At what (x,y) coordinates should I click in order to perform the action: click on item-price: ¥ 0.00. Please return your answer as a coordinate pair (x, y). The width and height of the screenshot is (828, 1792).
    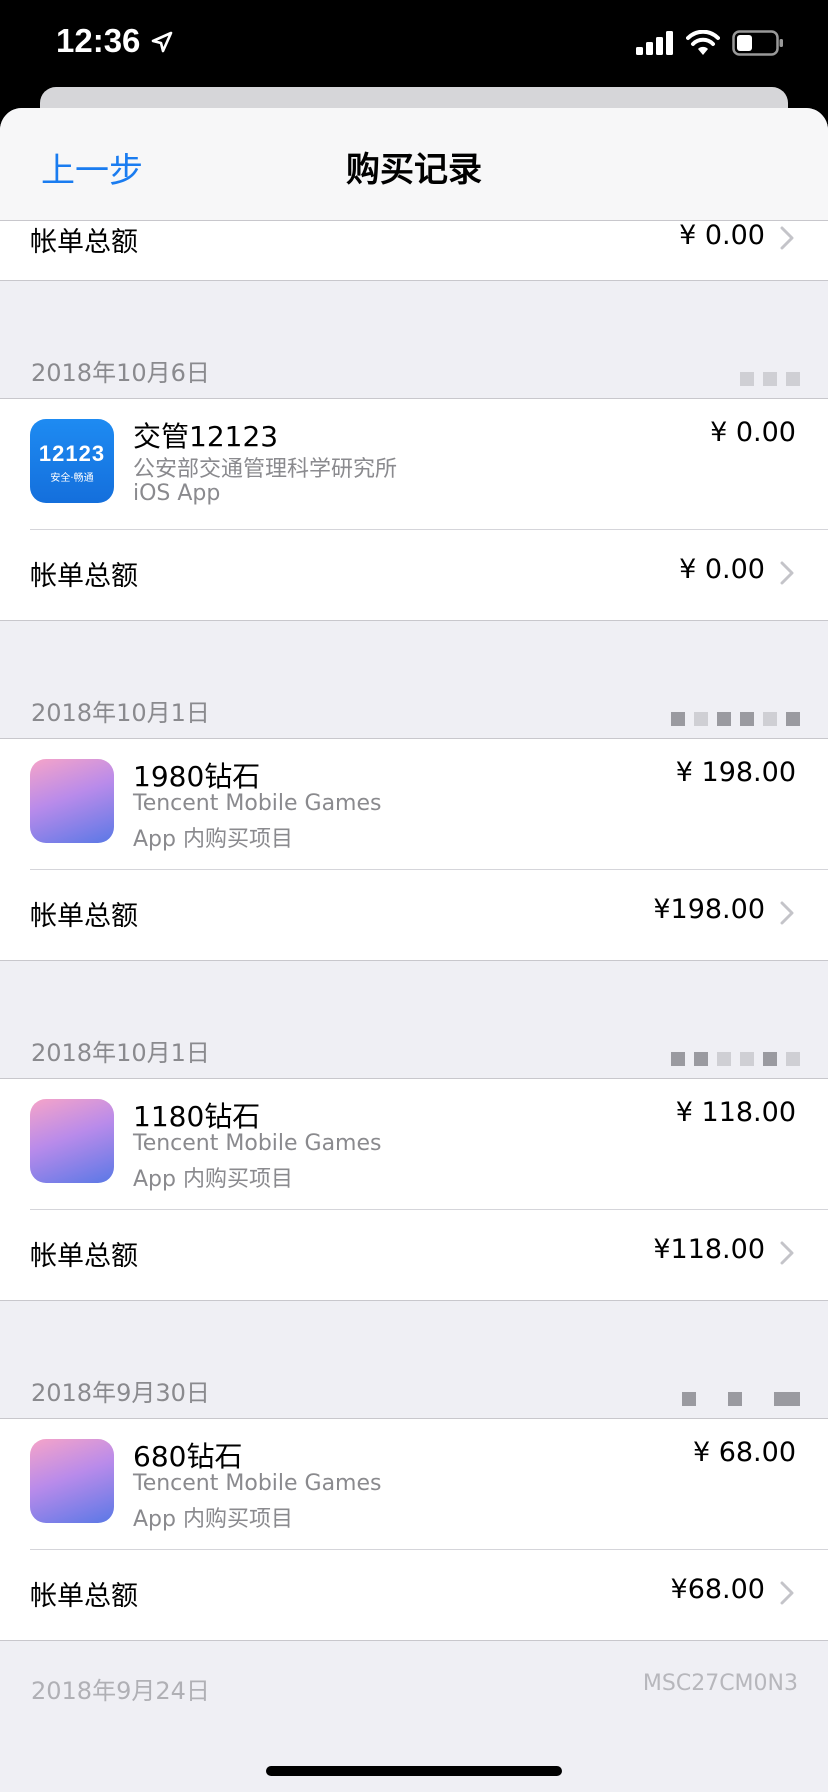
    Looking at the image, I should click on (753, 432).